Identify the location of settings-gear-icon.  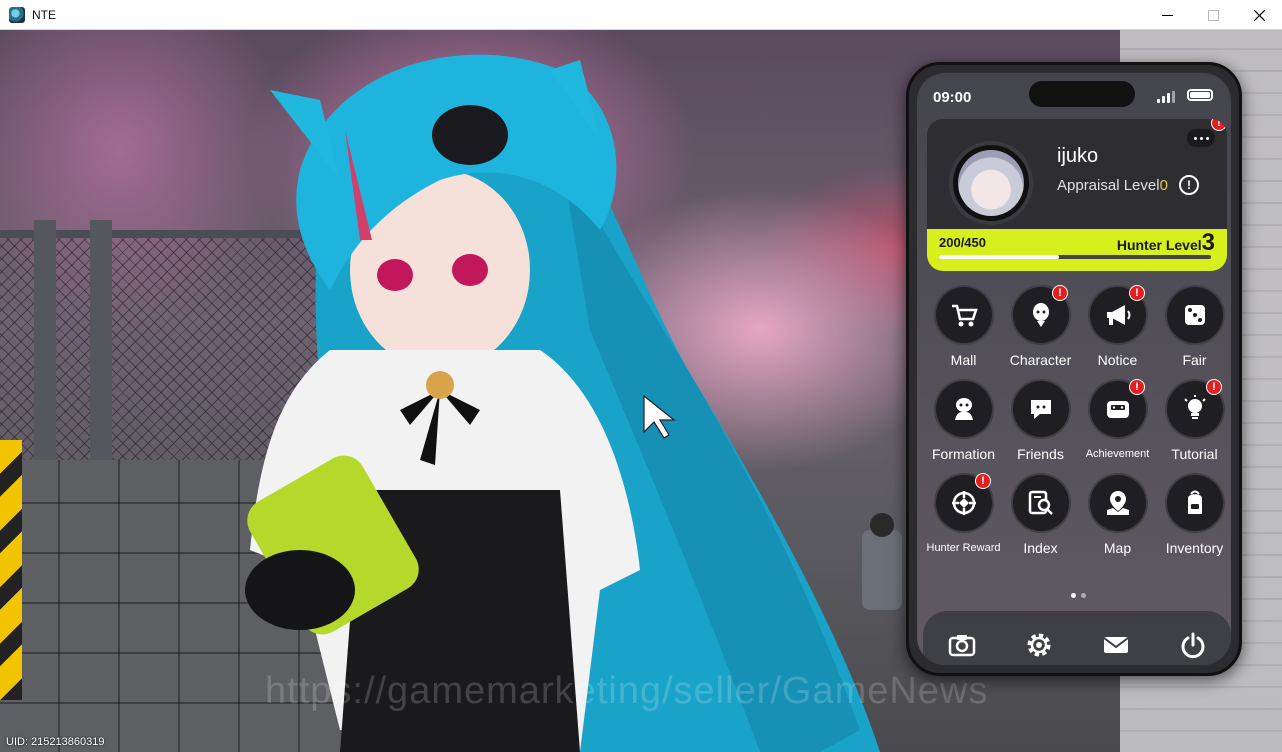
(1038, 645).